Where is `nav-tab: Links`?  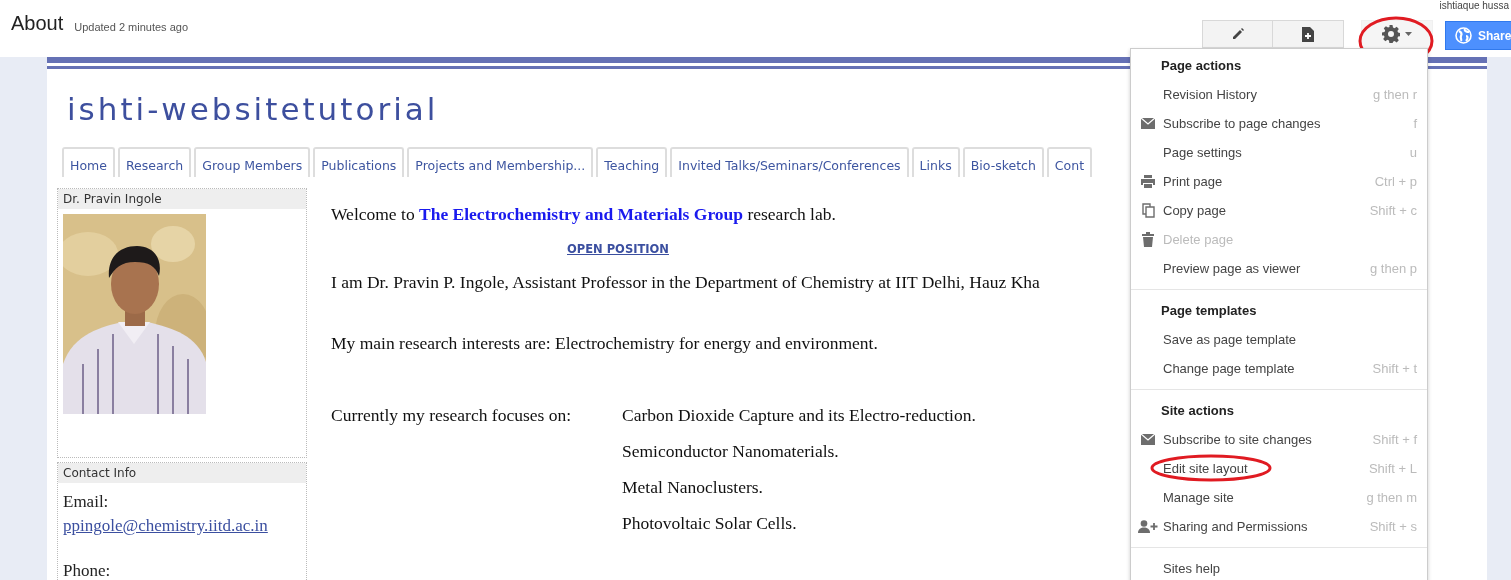
nav-tab: Links is located at coordinates (935, 162).